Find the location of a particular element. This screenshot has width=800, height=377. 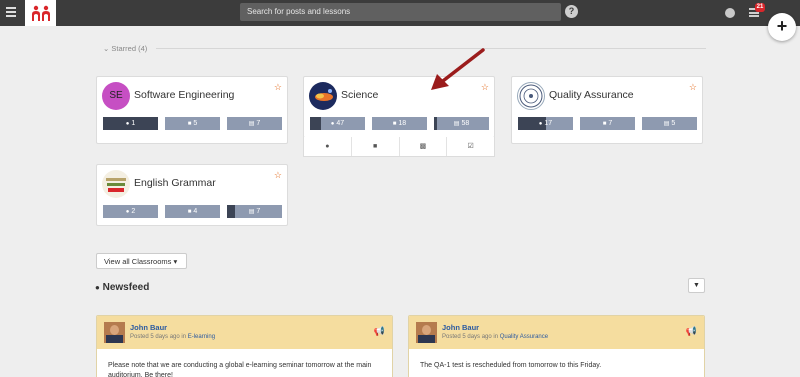

starred-toggle: ⌄ Starred (4) is located at coordinates (125, 48).